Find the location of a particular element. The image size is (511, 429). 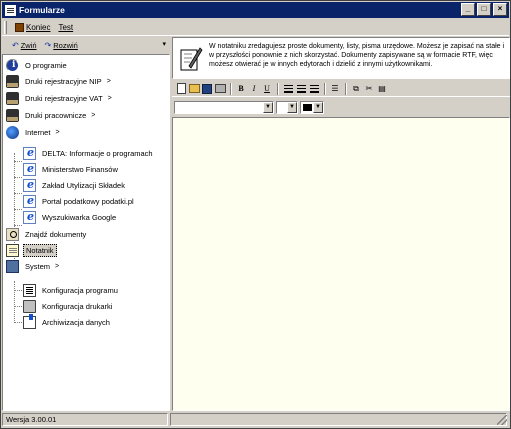

tree-item-archiwizacja: Archiwizacja danych is located at coordinates (67, 321).